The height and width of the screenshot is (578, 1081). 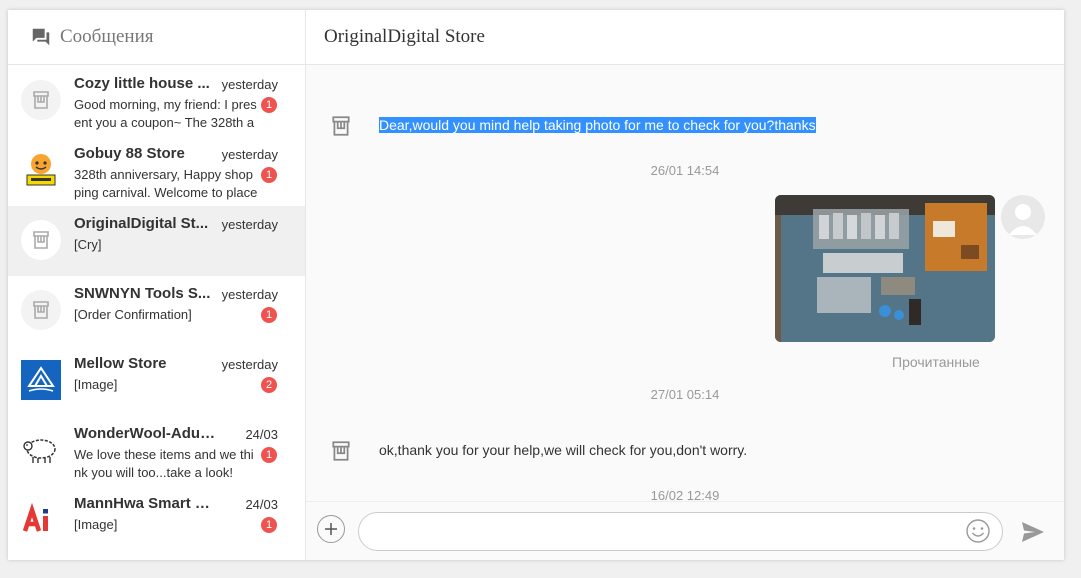 I want to click on sheep-logo-icon, so click(x=41, y=450).